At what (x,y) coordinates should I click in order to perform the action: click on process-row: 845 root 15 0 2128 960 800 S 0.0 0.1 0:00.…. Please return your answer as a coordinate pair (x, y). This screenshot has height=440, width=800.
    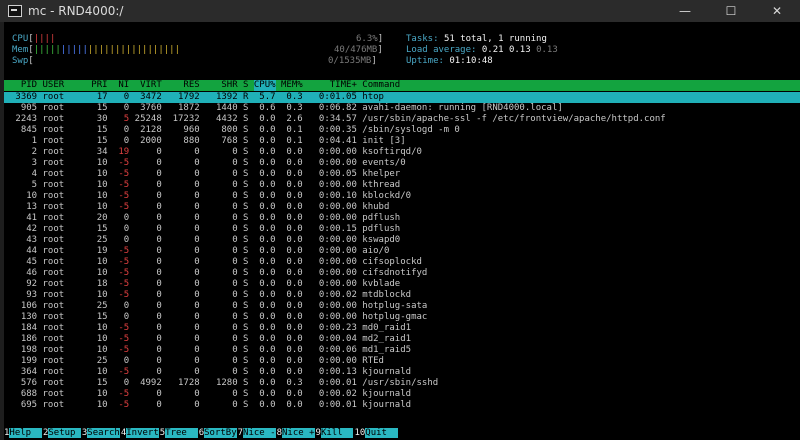
    Looking at the image, I should click on (402, 130).